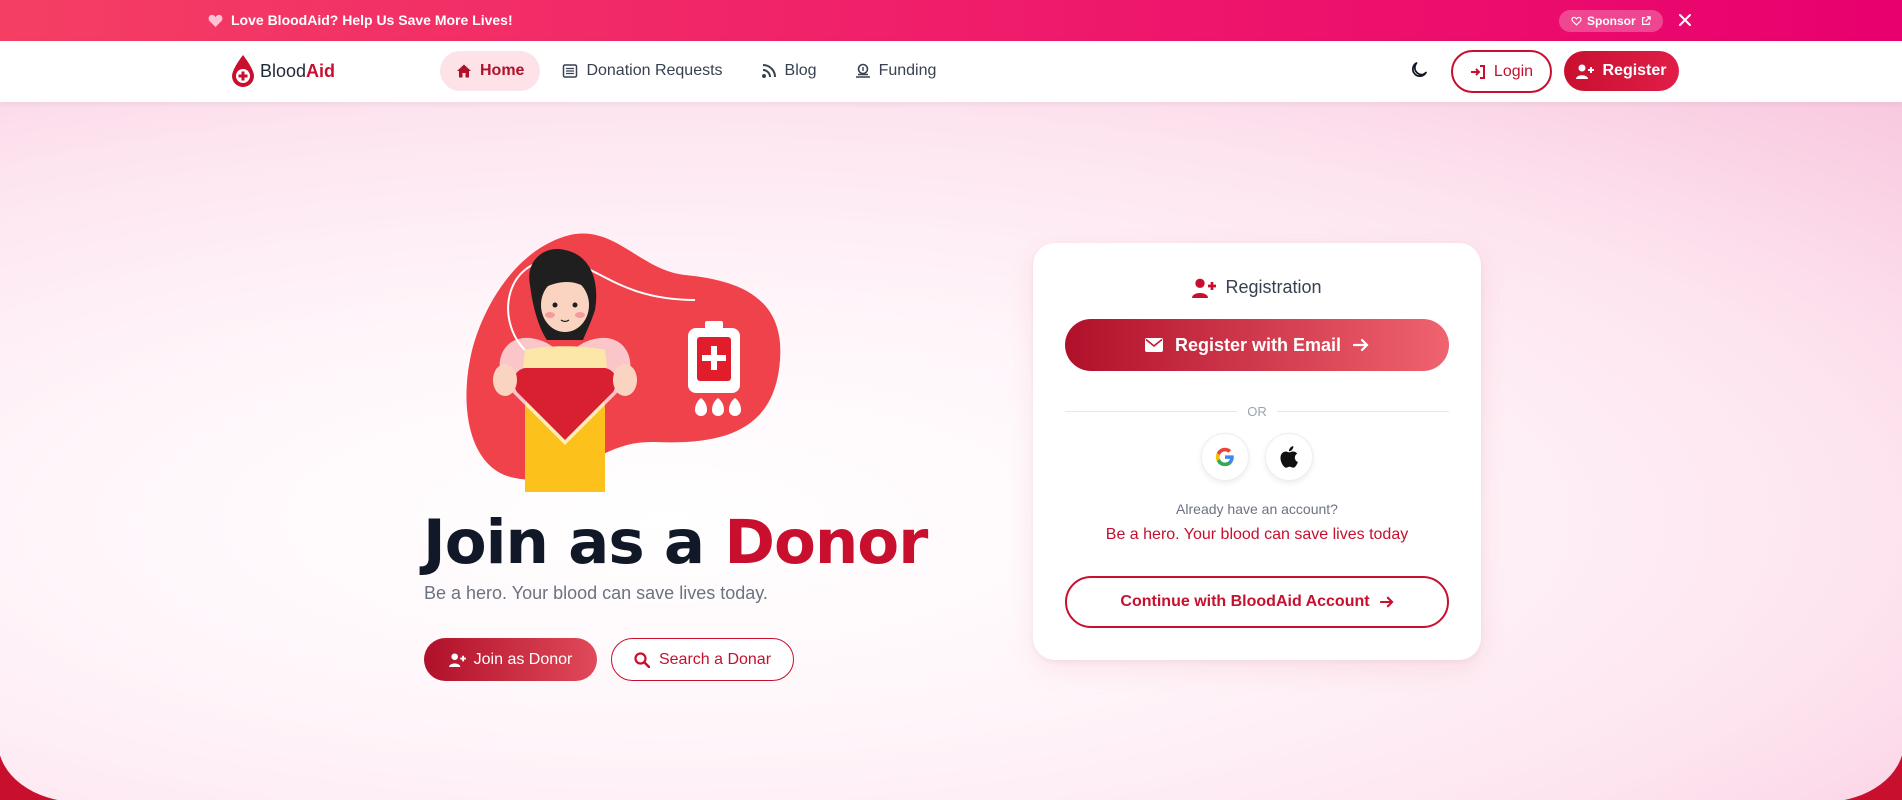 This screenshot has width=1902, height=800. I want to click on search-donor-label: Search a Donar, so click(715, 659).